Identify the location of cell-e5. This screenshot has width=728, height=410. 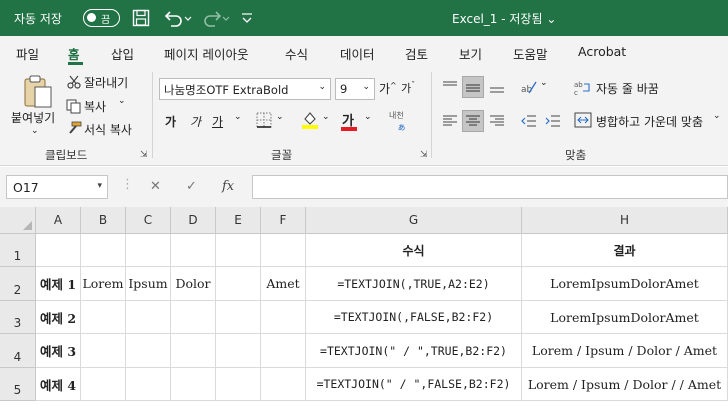
(238, 384).